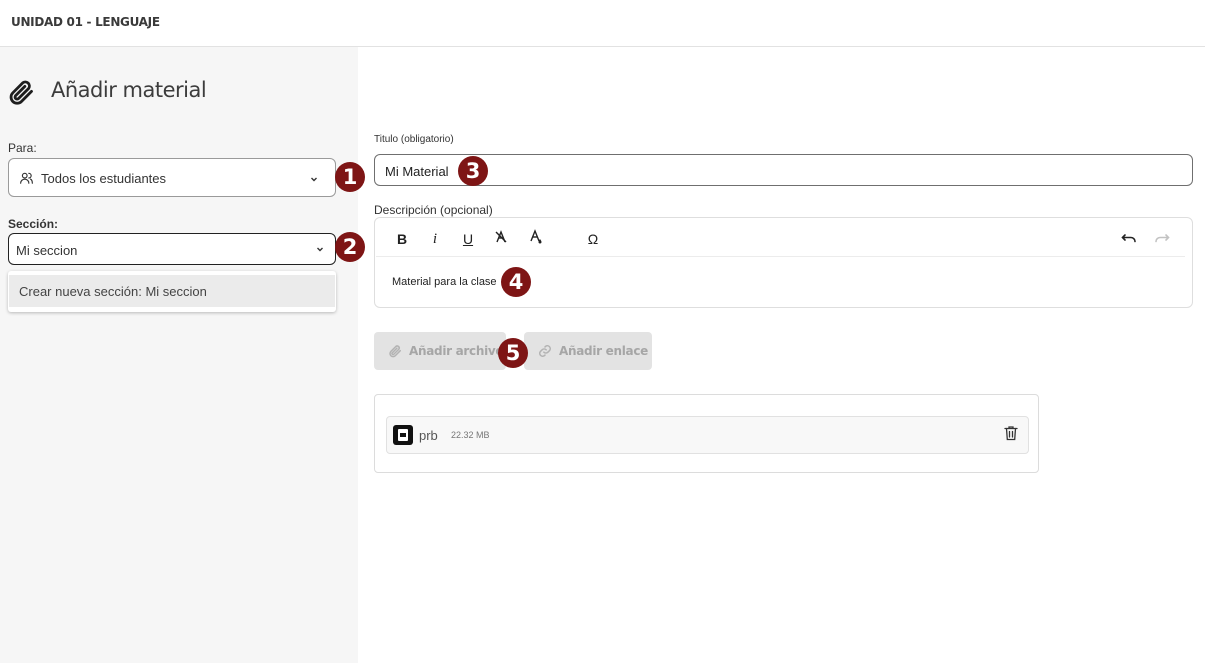 This screenshot has width=1205, height=663. I want to click on seccion-dropdown: Crear nueva sección: Mi seccion, so click(172, 291).